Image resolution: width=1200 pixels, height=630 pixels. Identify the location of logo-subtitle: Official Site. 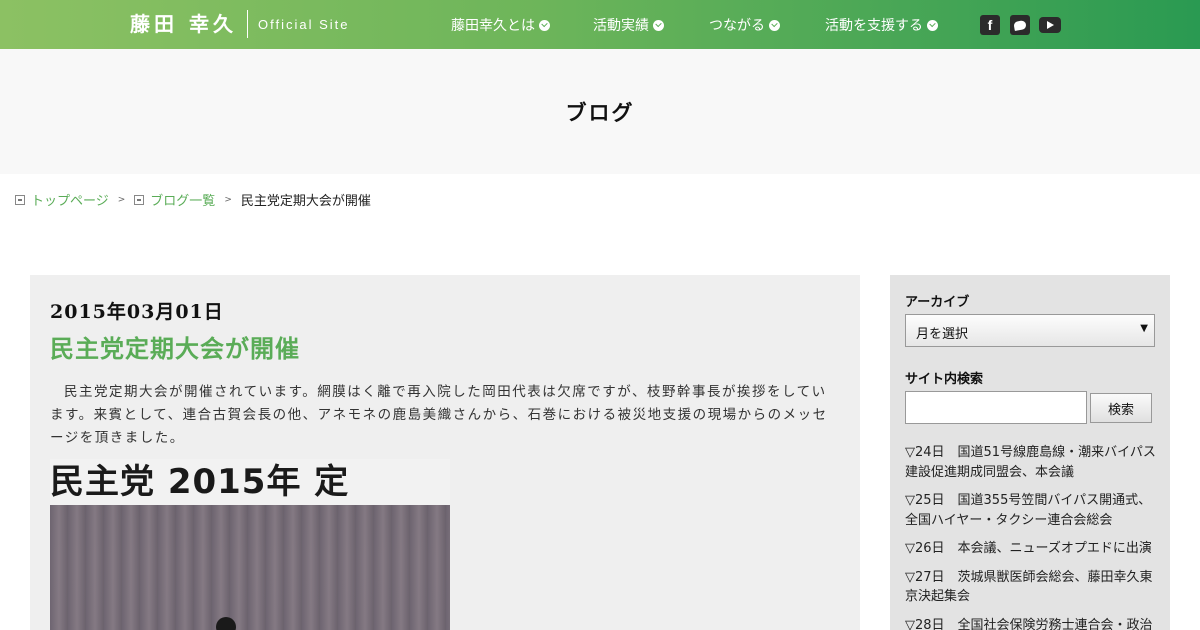
(303, 24).